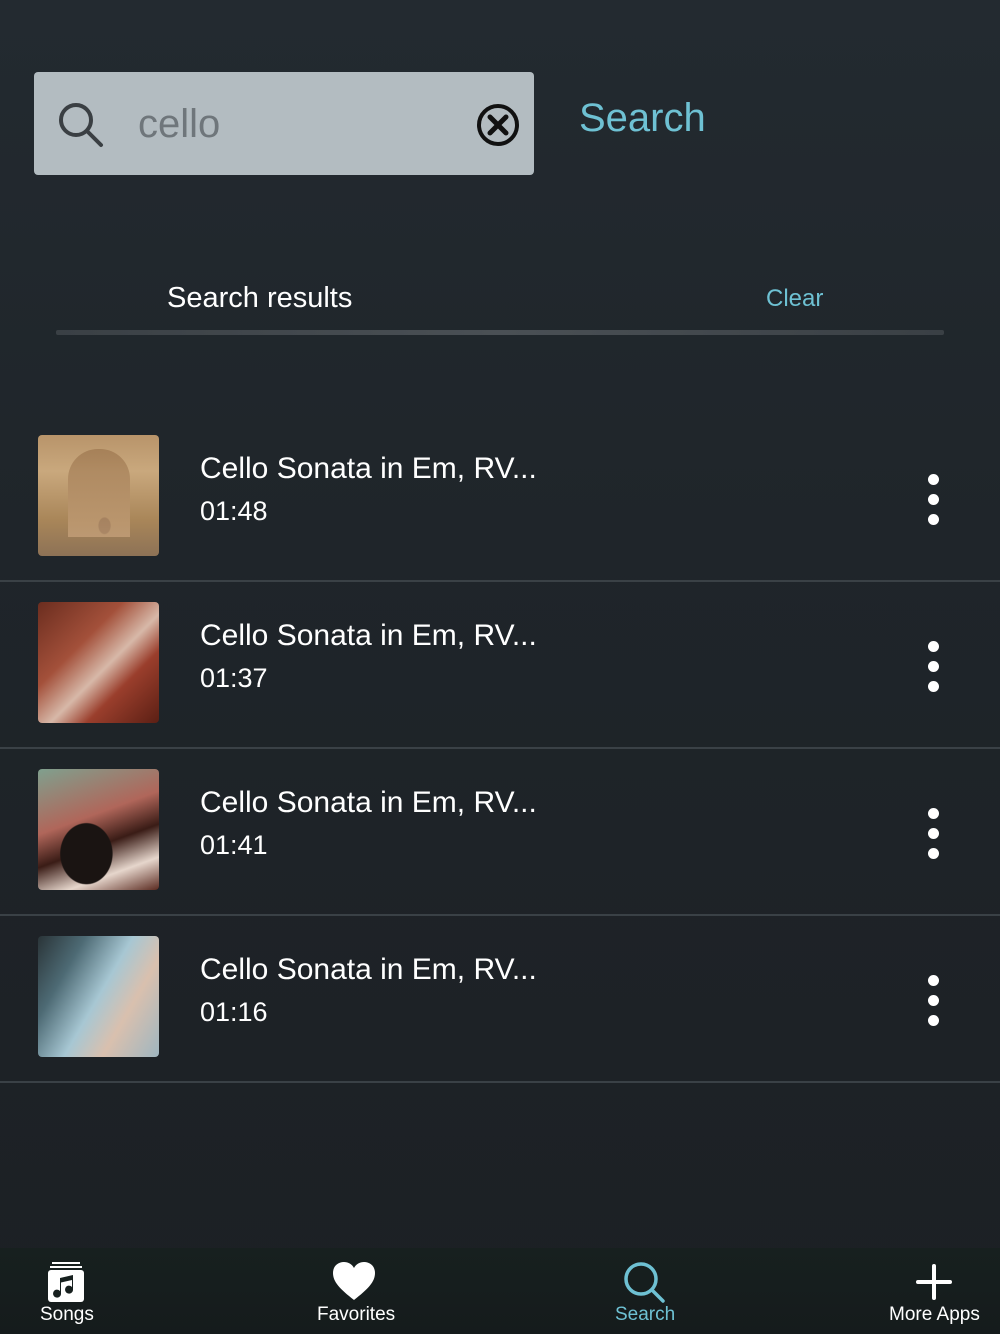 Image resolution: width=1000 pixels, height=1334 pixels. What do you see at coordinates (500, 498) in the screenshot?
I see `list-item: Cello Sonata in Em, RV... 01:48` at bounding box center [500, 498].